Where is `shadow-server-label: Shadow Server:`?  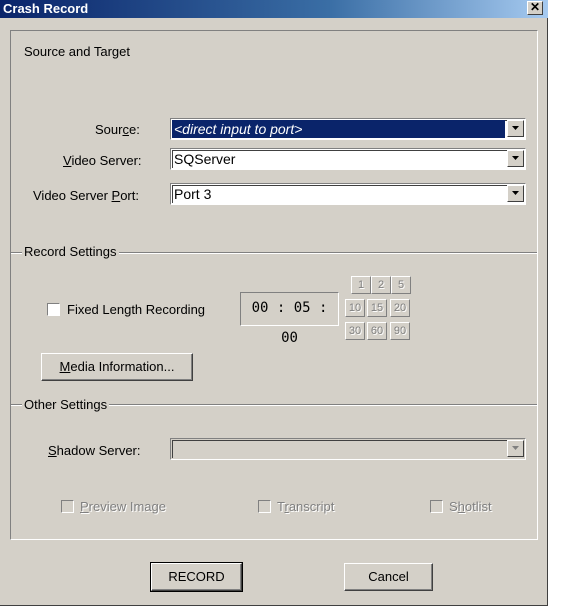 shadow-server-label: Shadow Server: is located at coordinates (94, 450).